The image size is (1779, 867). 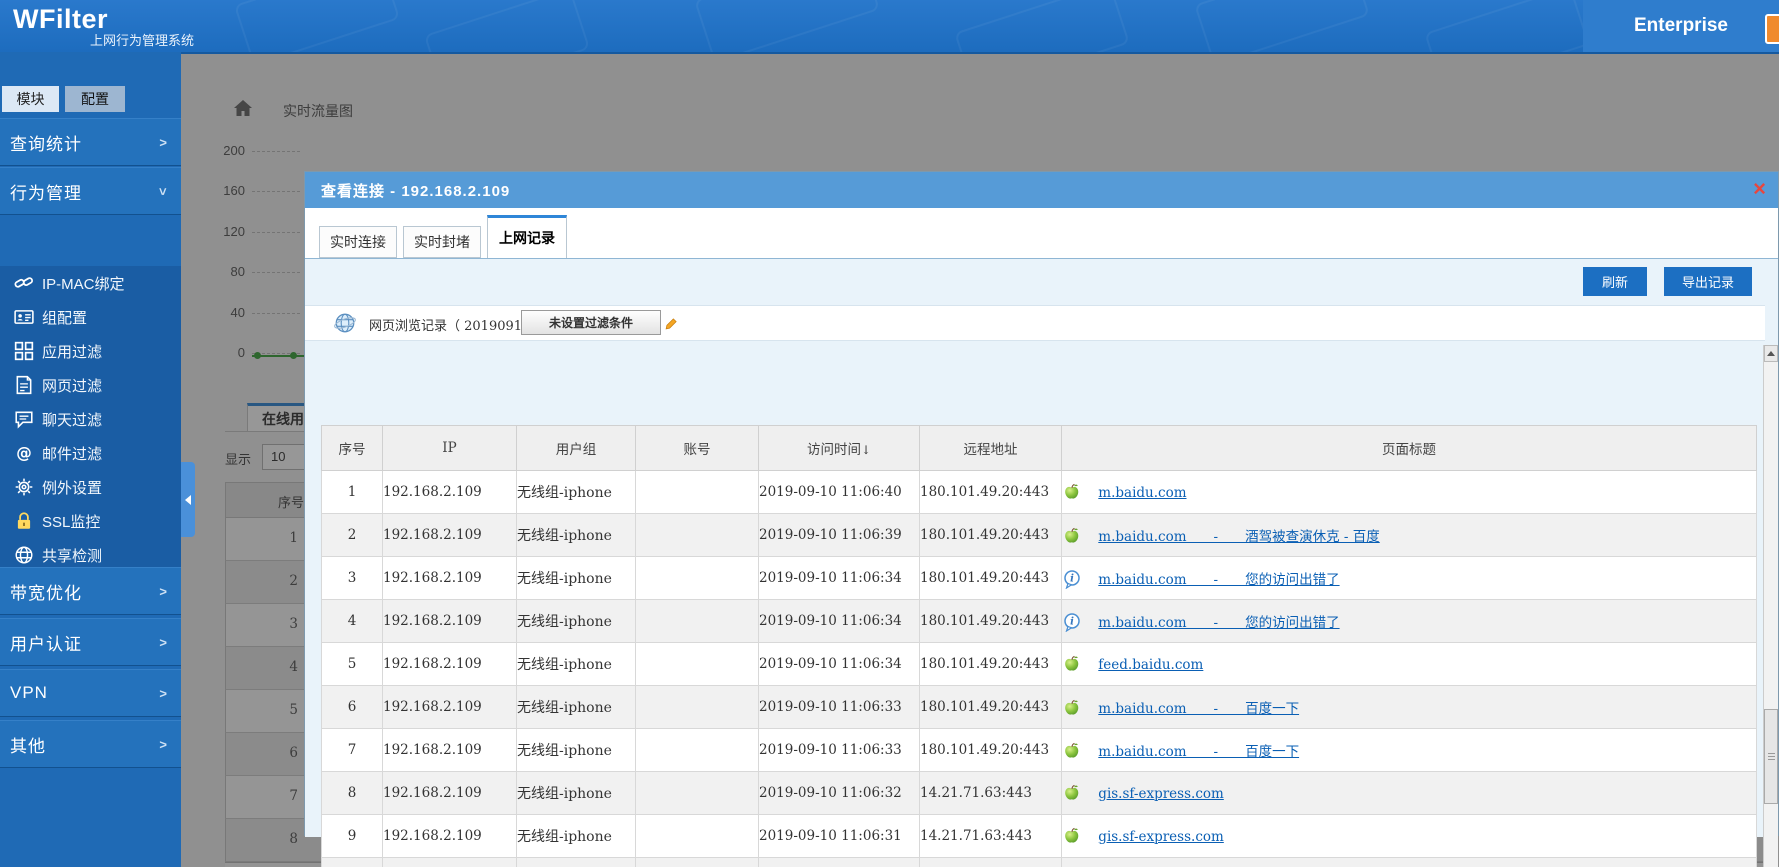 What do you see at coordinates (697, 448) in the screenshot?
I see `col-header-3: 账号` at bounding box center [697, 448].